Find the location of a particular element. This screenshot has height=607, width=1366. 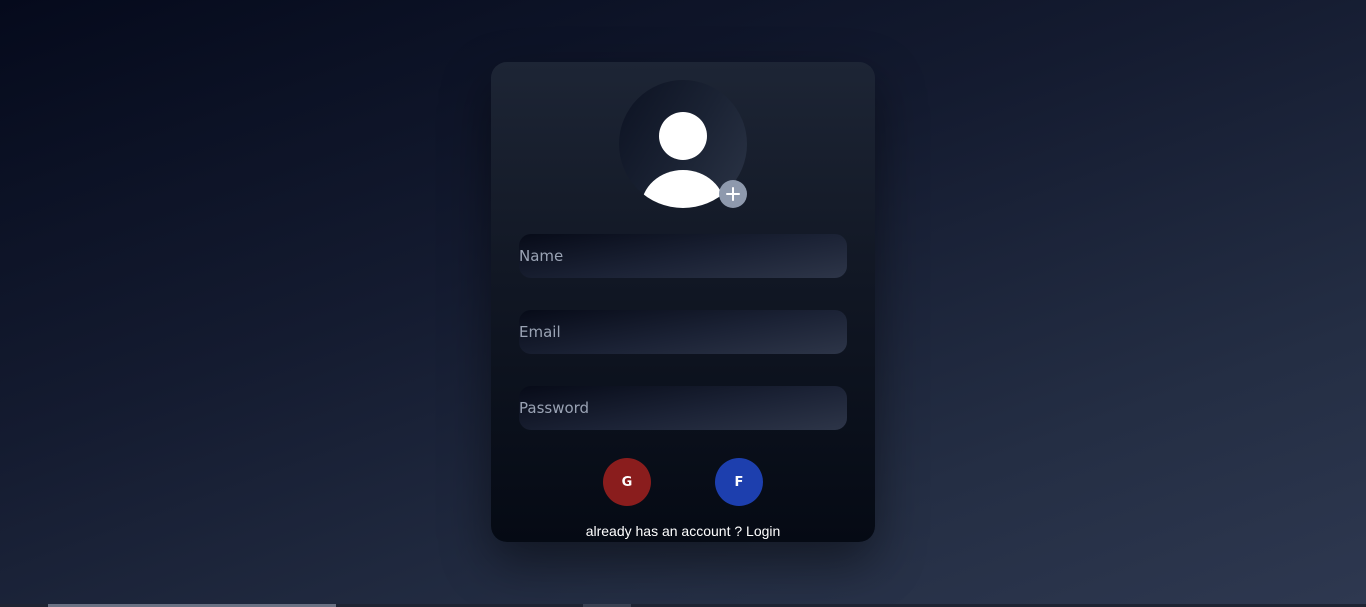

login-link: Login is located at coordinates (763, 531).